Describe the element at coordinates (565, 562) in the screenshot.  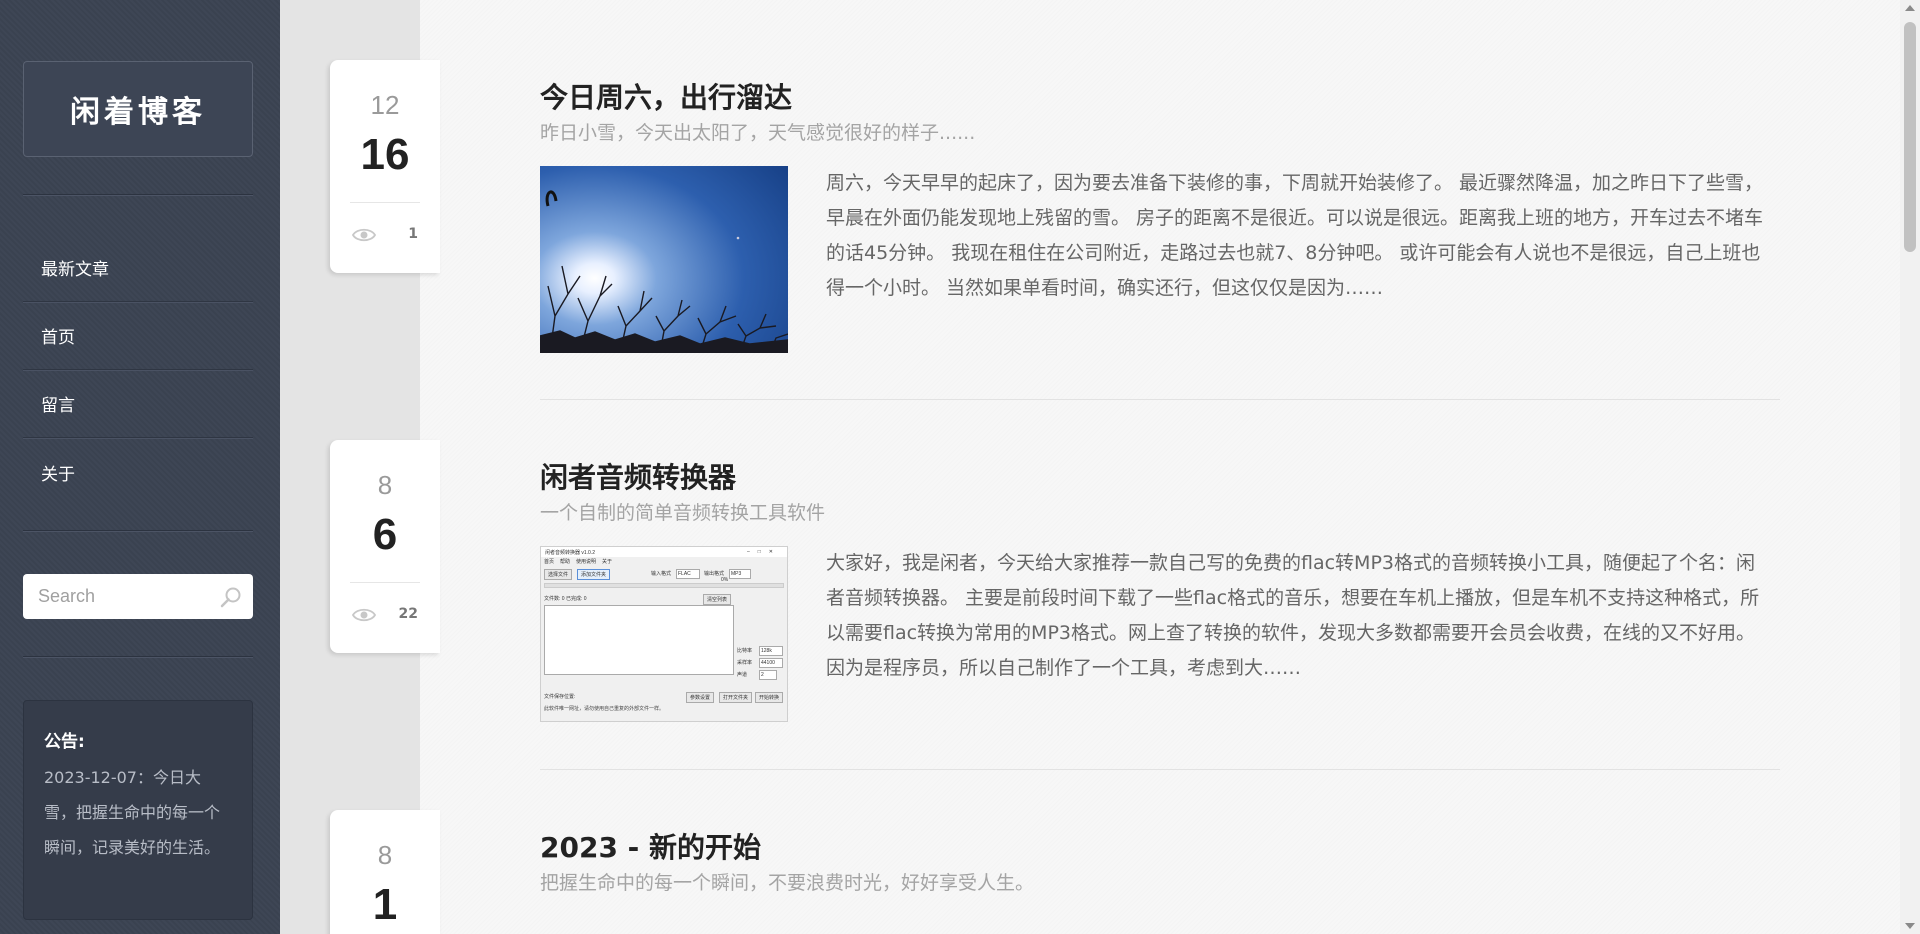
I see `app-menu-item: 帮助` at that location.